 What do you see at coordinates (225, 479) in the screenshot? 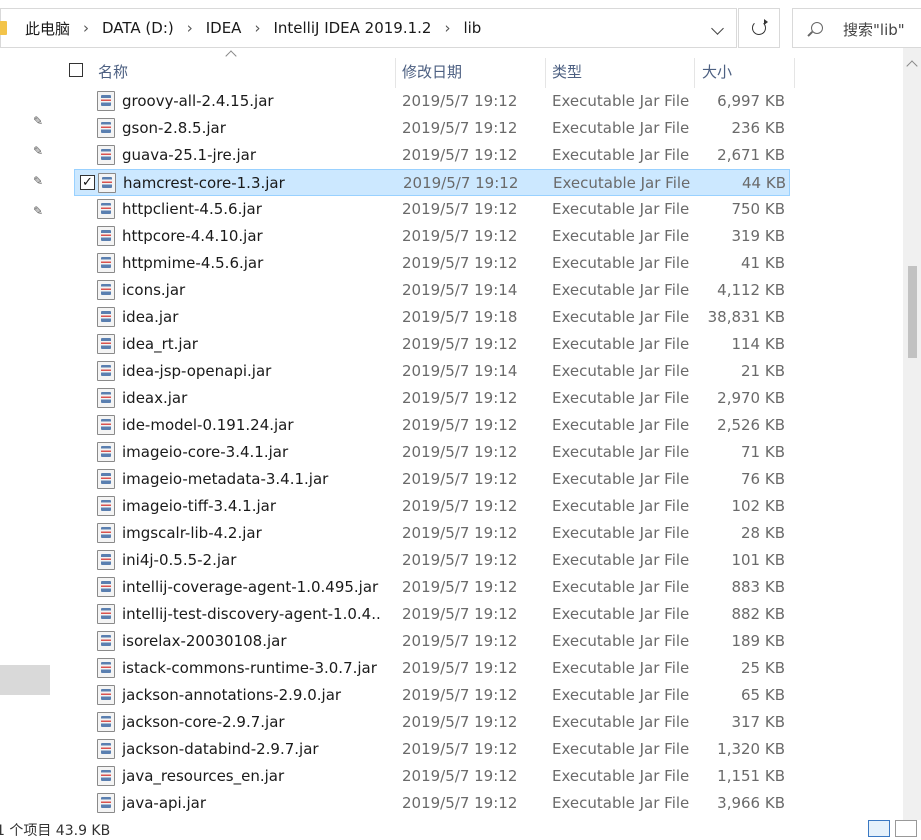
I see `file-name: imageio-metadata-3.4.1.jar` at bounding box center [225, 479].